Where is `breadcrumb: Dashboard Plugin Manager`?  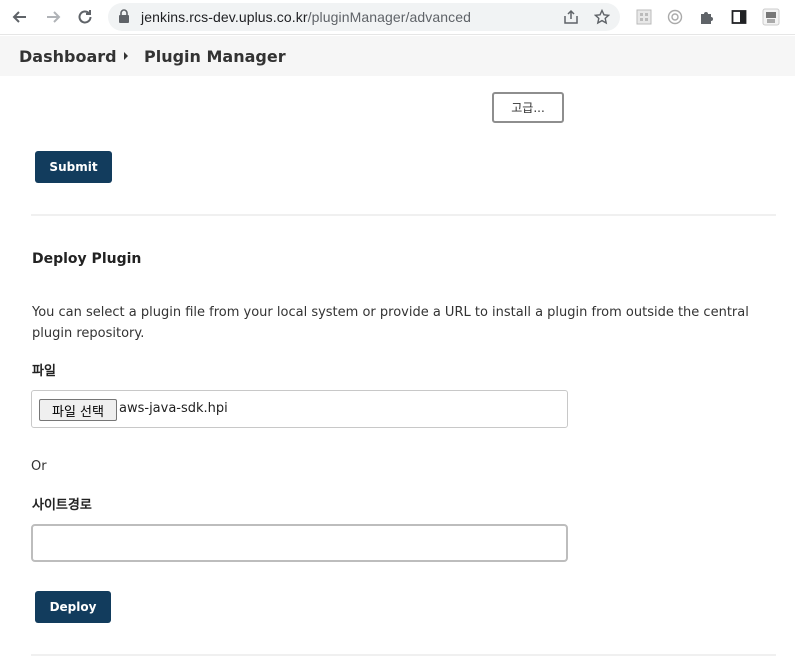
breadcrumb: Dashboard Plugin Manager is located at coordinates (397, 56).